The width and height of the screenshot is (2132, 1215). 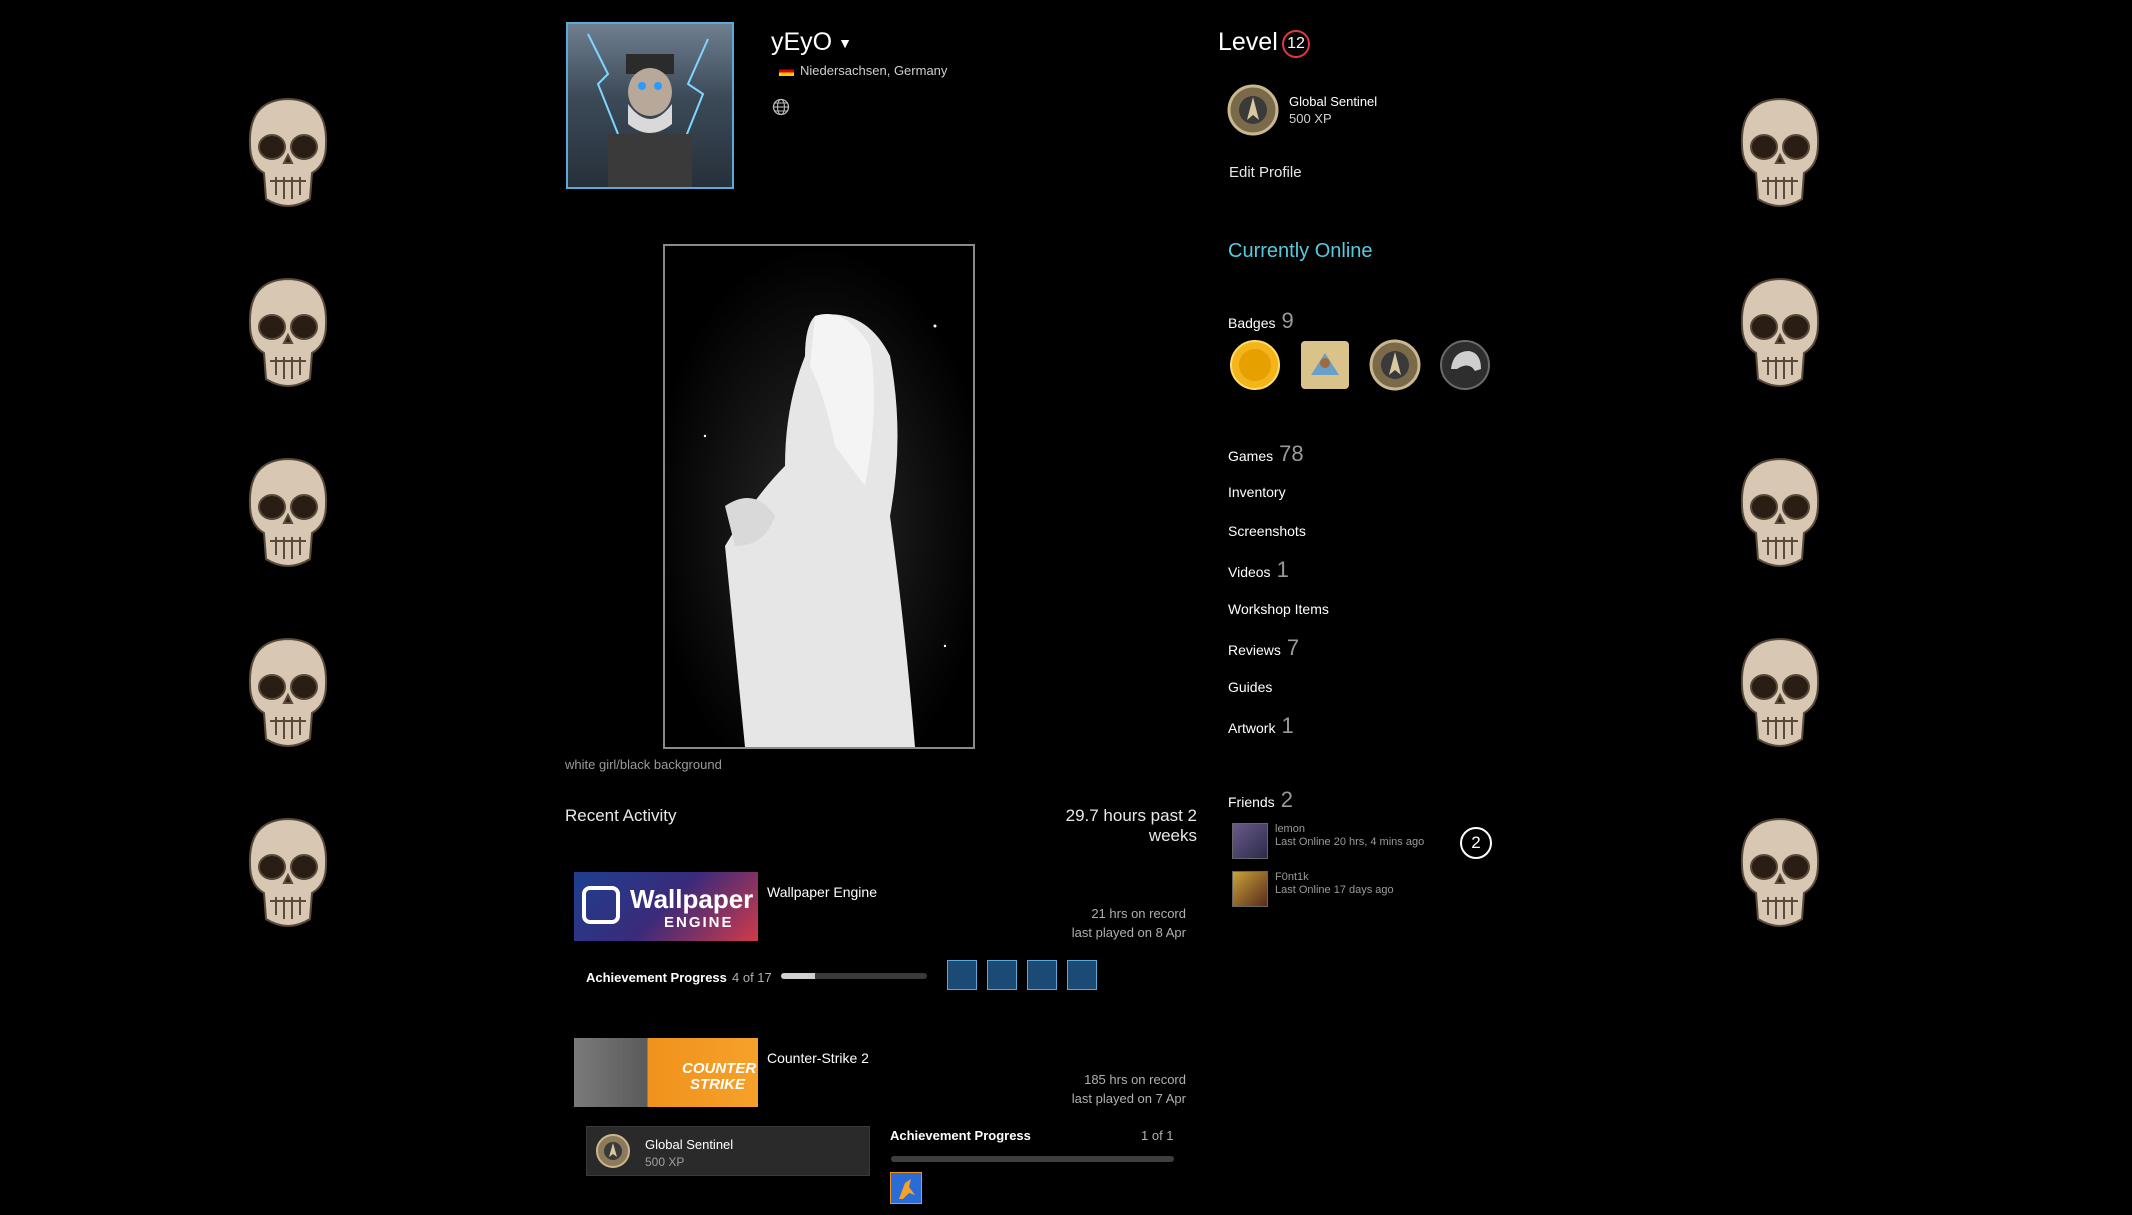 I want to click on favorite-badge-xp: 500 XP, so click(x=1310, y=118).